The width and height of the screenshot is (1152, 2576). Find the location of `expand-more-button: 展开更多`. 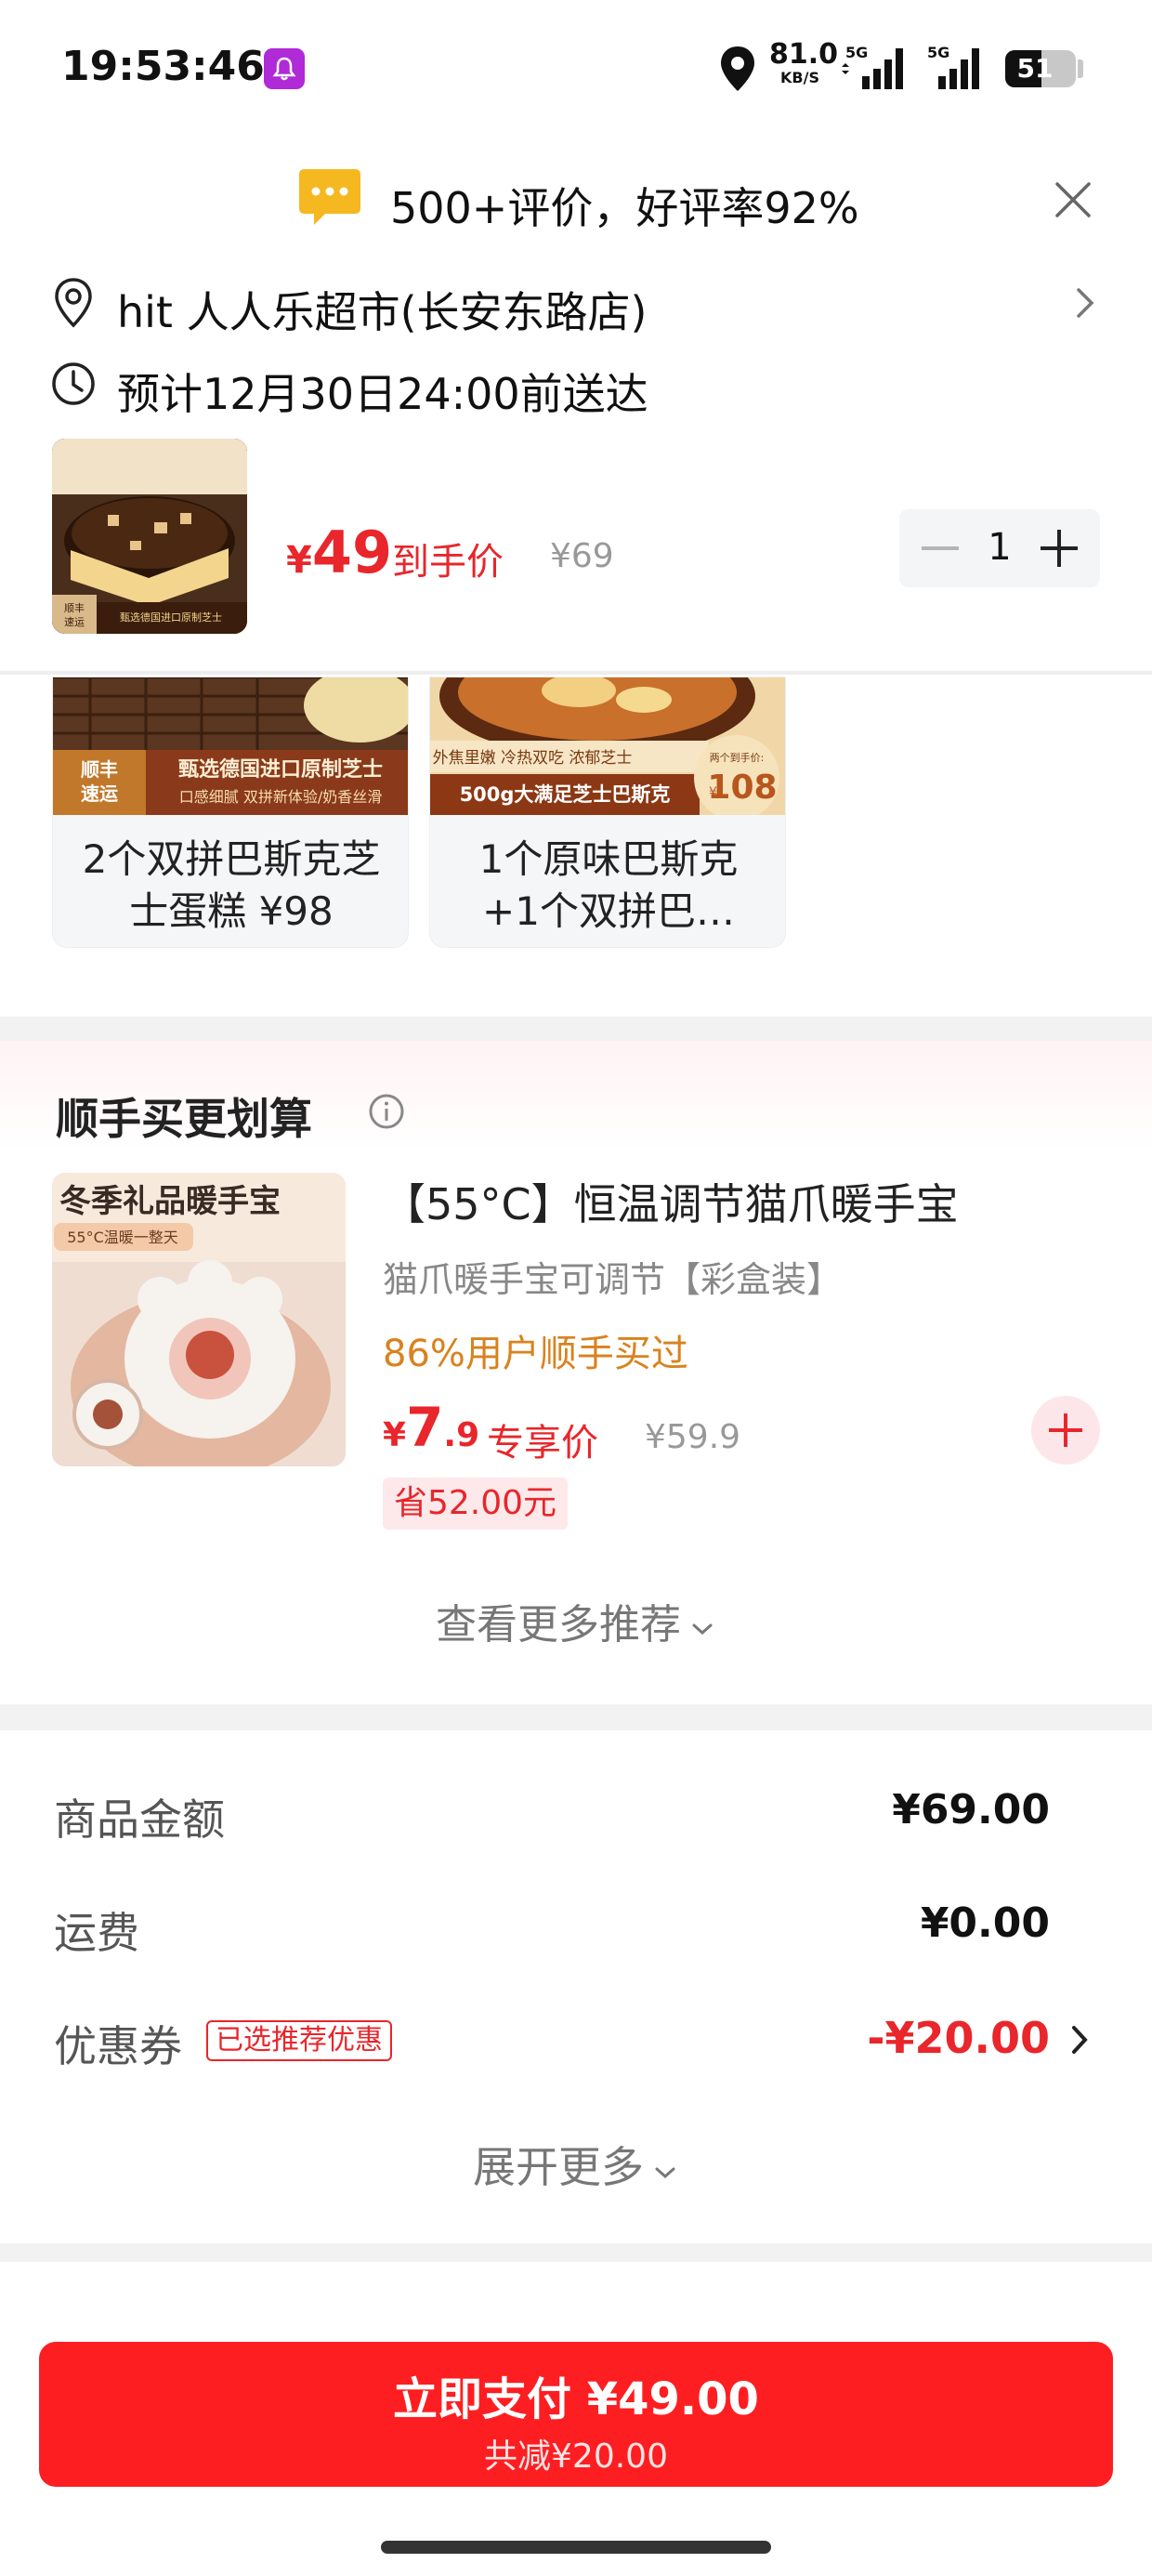

expand-more-button: 展开更多 is located at coordinates (576, 2164).